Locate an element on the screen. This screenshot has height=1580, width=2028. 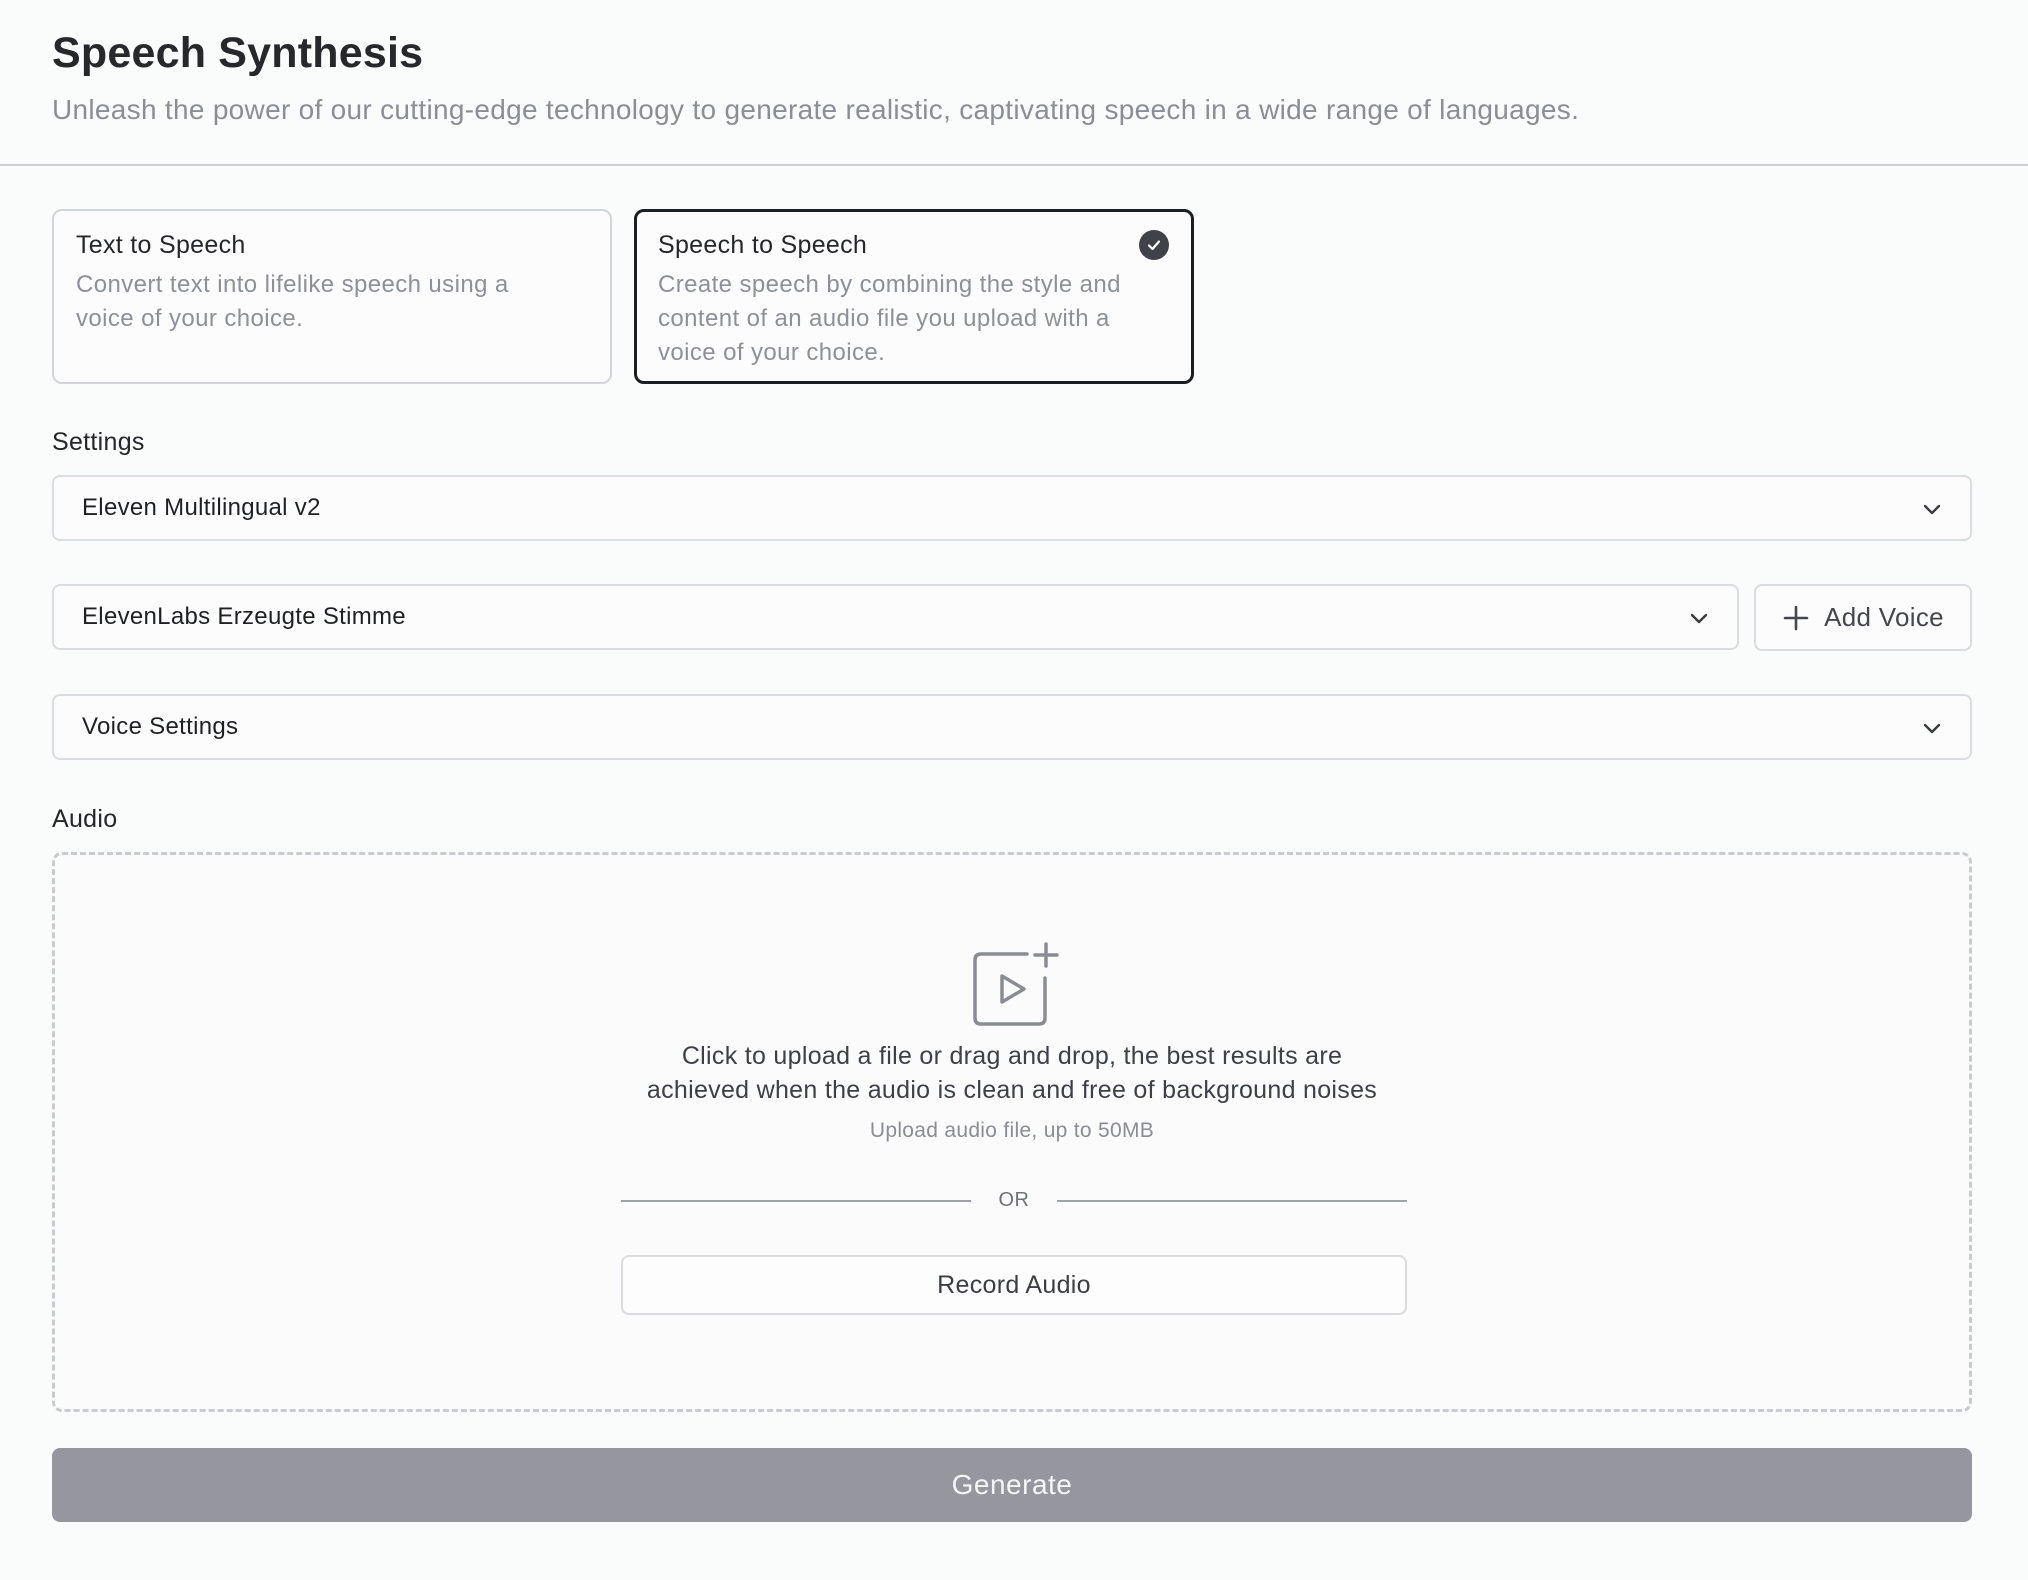
voice-select-value: ElevenLabs Erzeugte Stimme is located at coordinates (244, 616).